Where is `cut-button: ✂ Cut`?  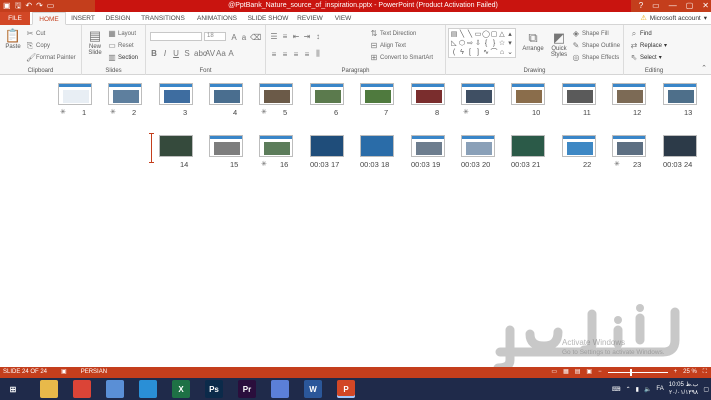 cut-button: ✂ Cut is located at coordinates (36, 33).